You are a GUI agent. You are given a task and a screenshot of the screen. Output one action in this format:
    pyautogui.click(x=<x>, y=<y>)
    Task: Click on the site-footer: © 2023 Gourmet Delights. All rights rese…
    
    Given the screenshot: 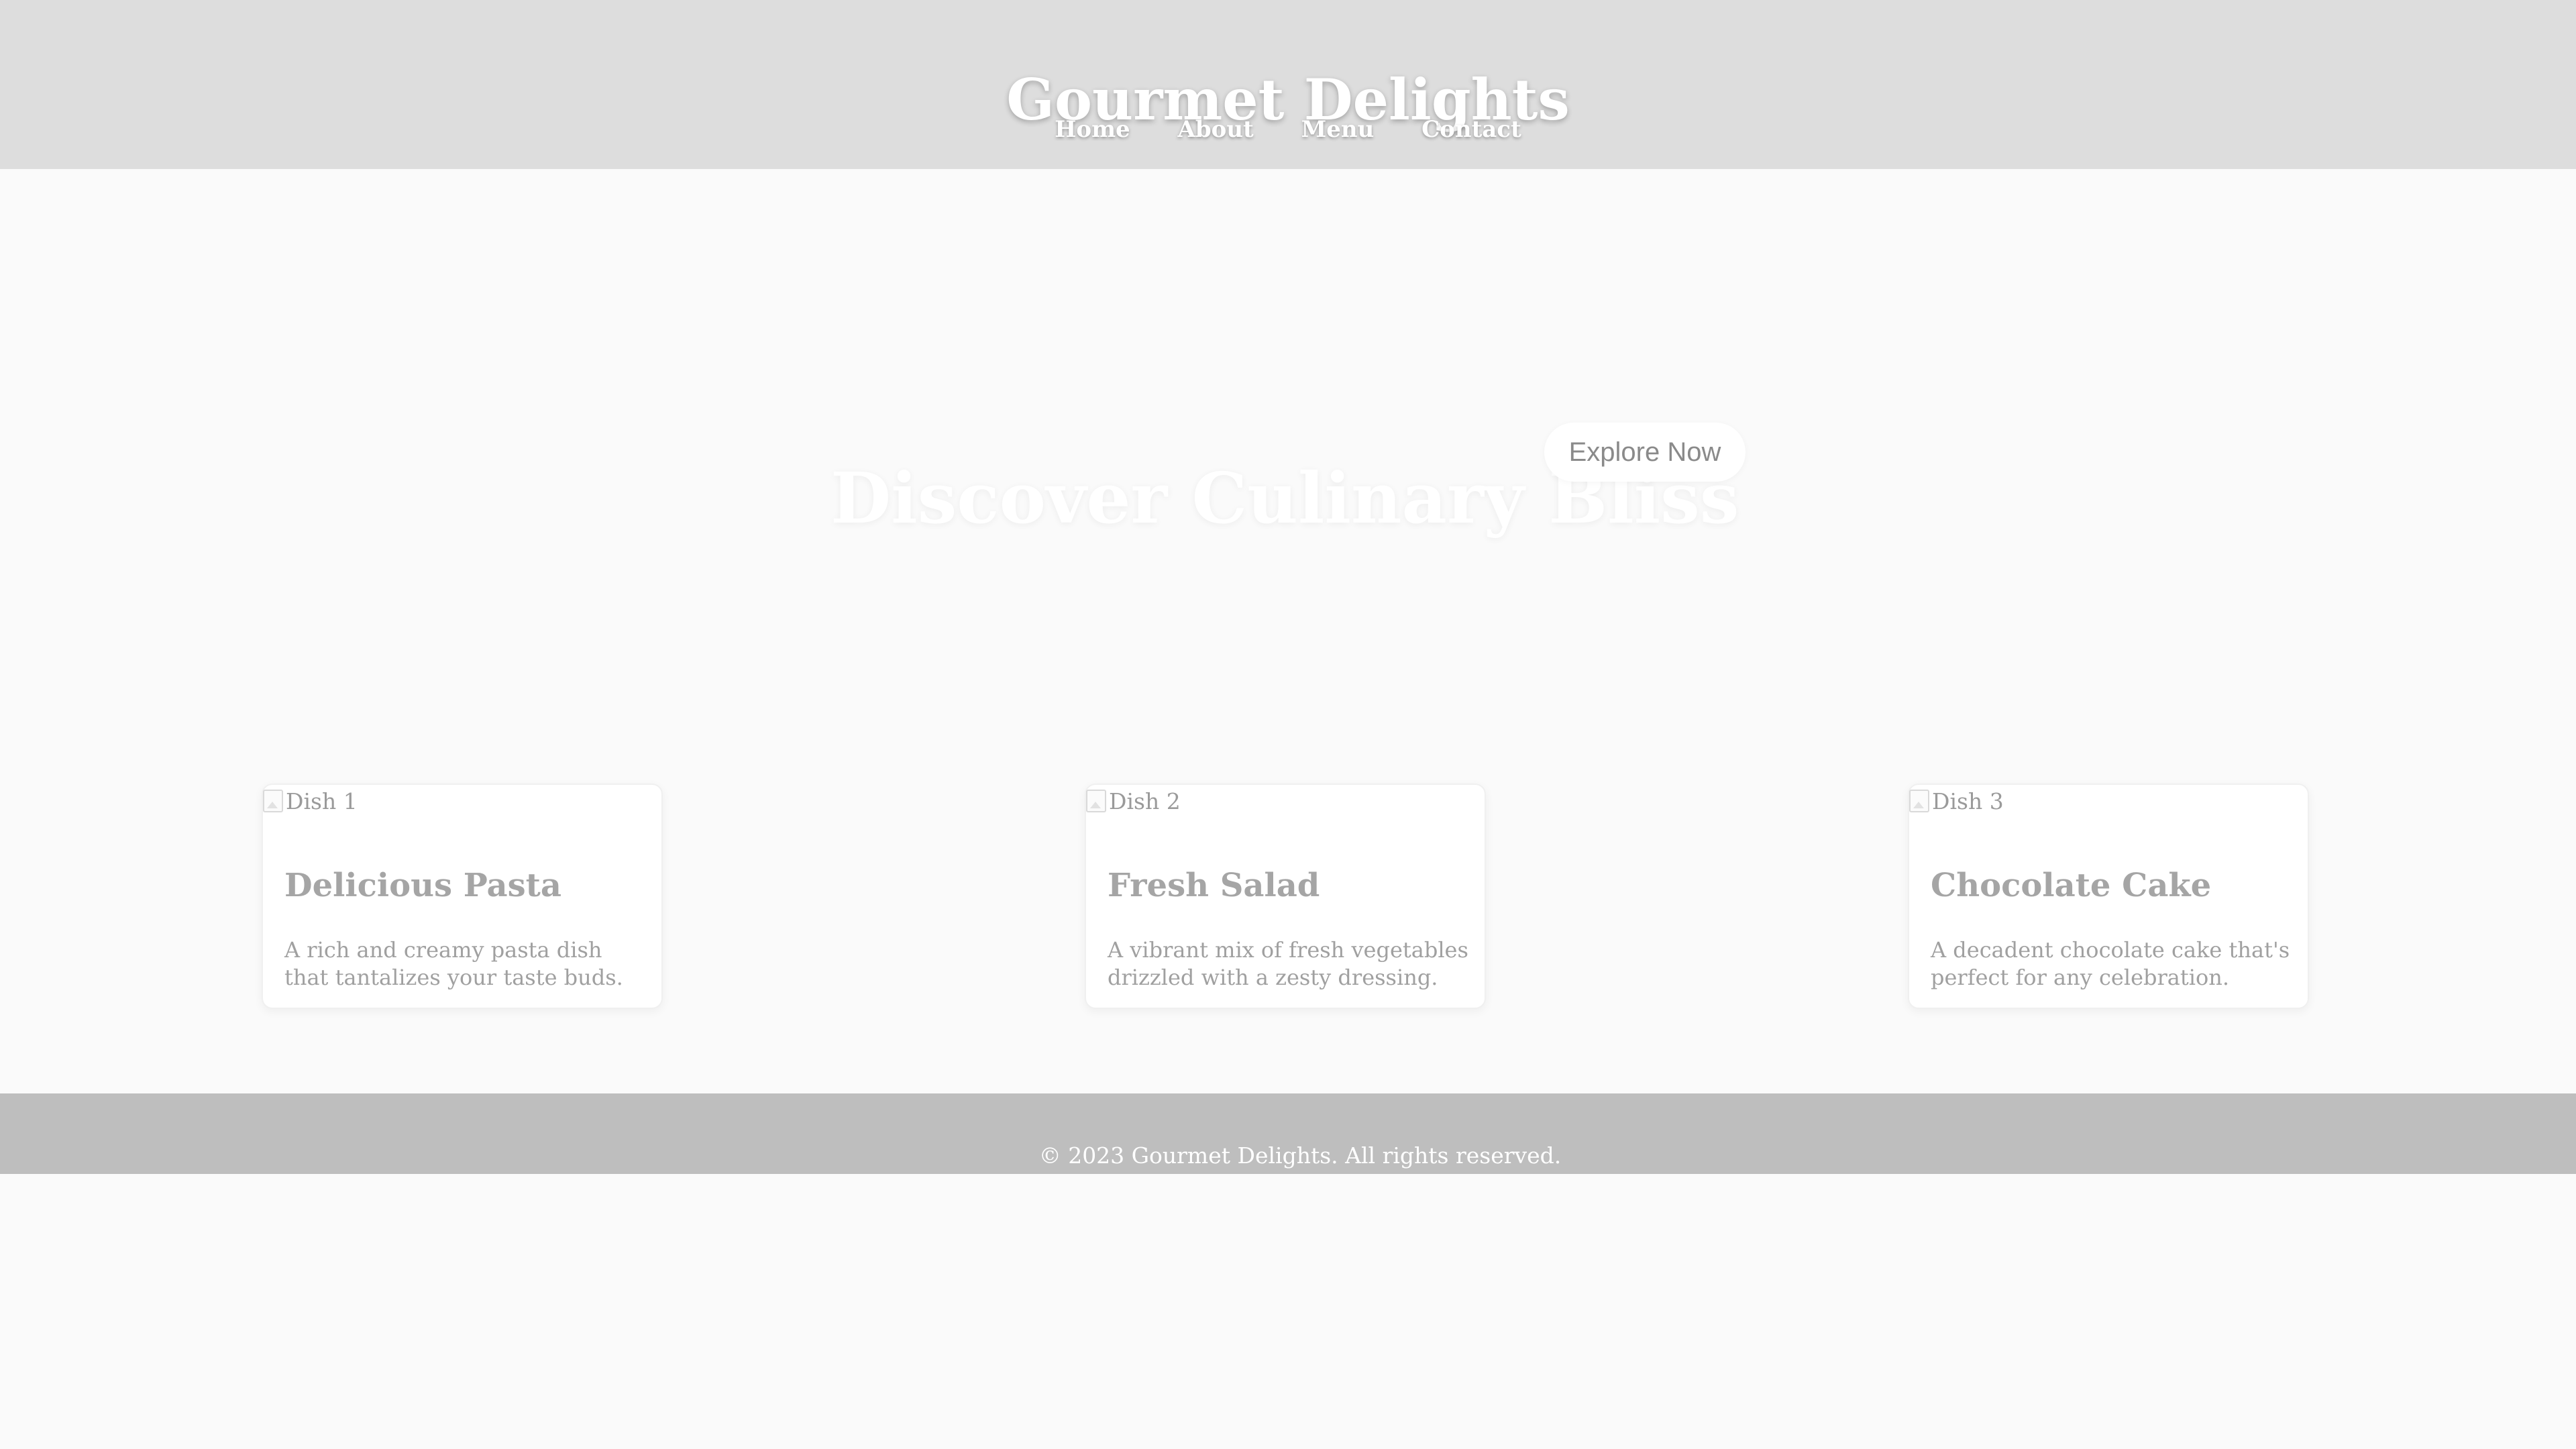 What is the action you would take?
    pyautogui.click(x=1288, y=1133)
    